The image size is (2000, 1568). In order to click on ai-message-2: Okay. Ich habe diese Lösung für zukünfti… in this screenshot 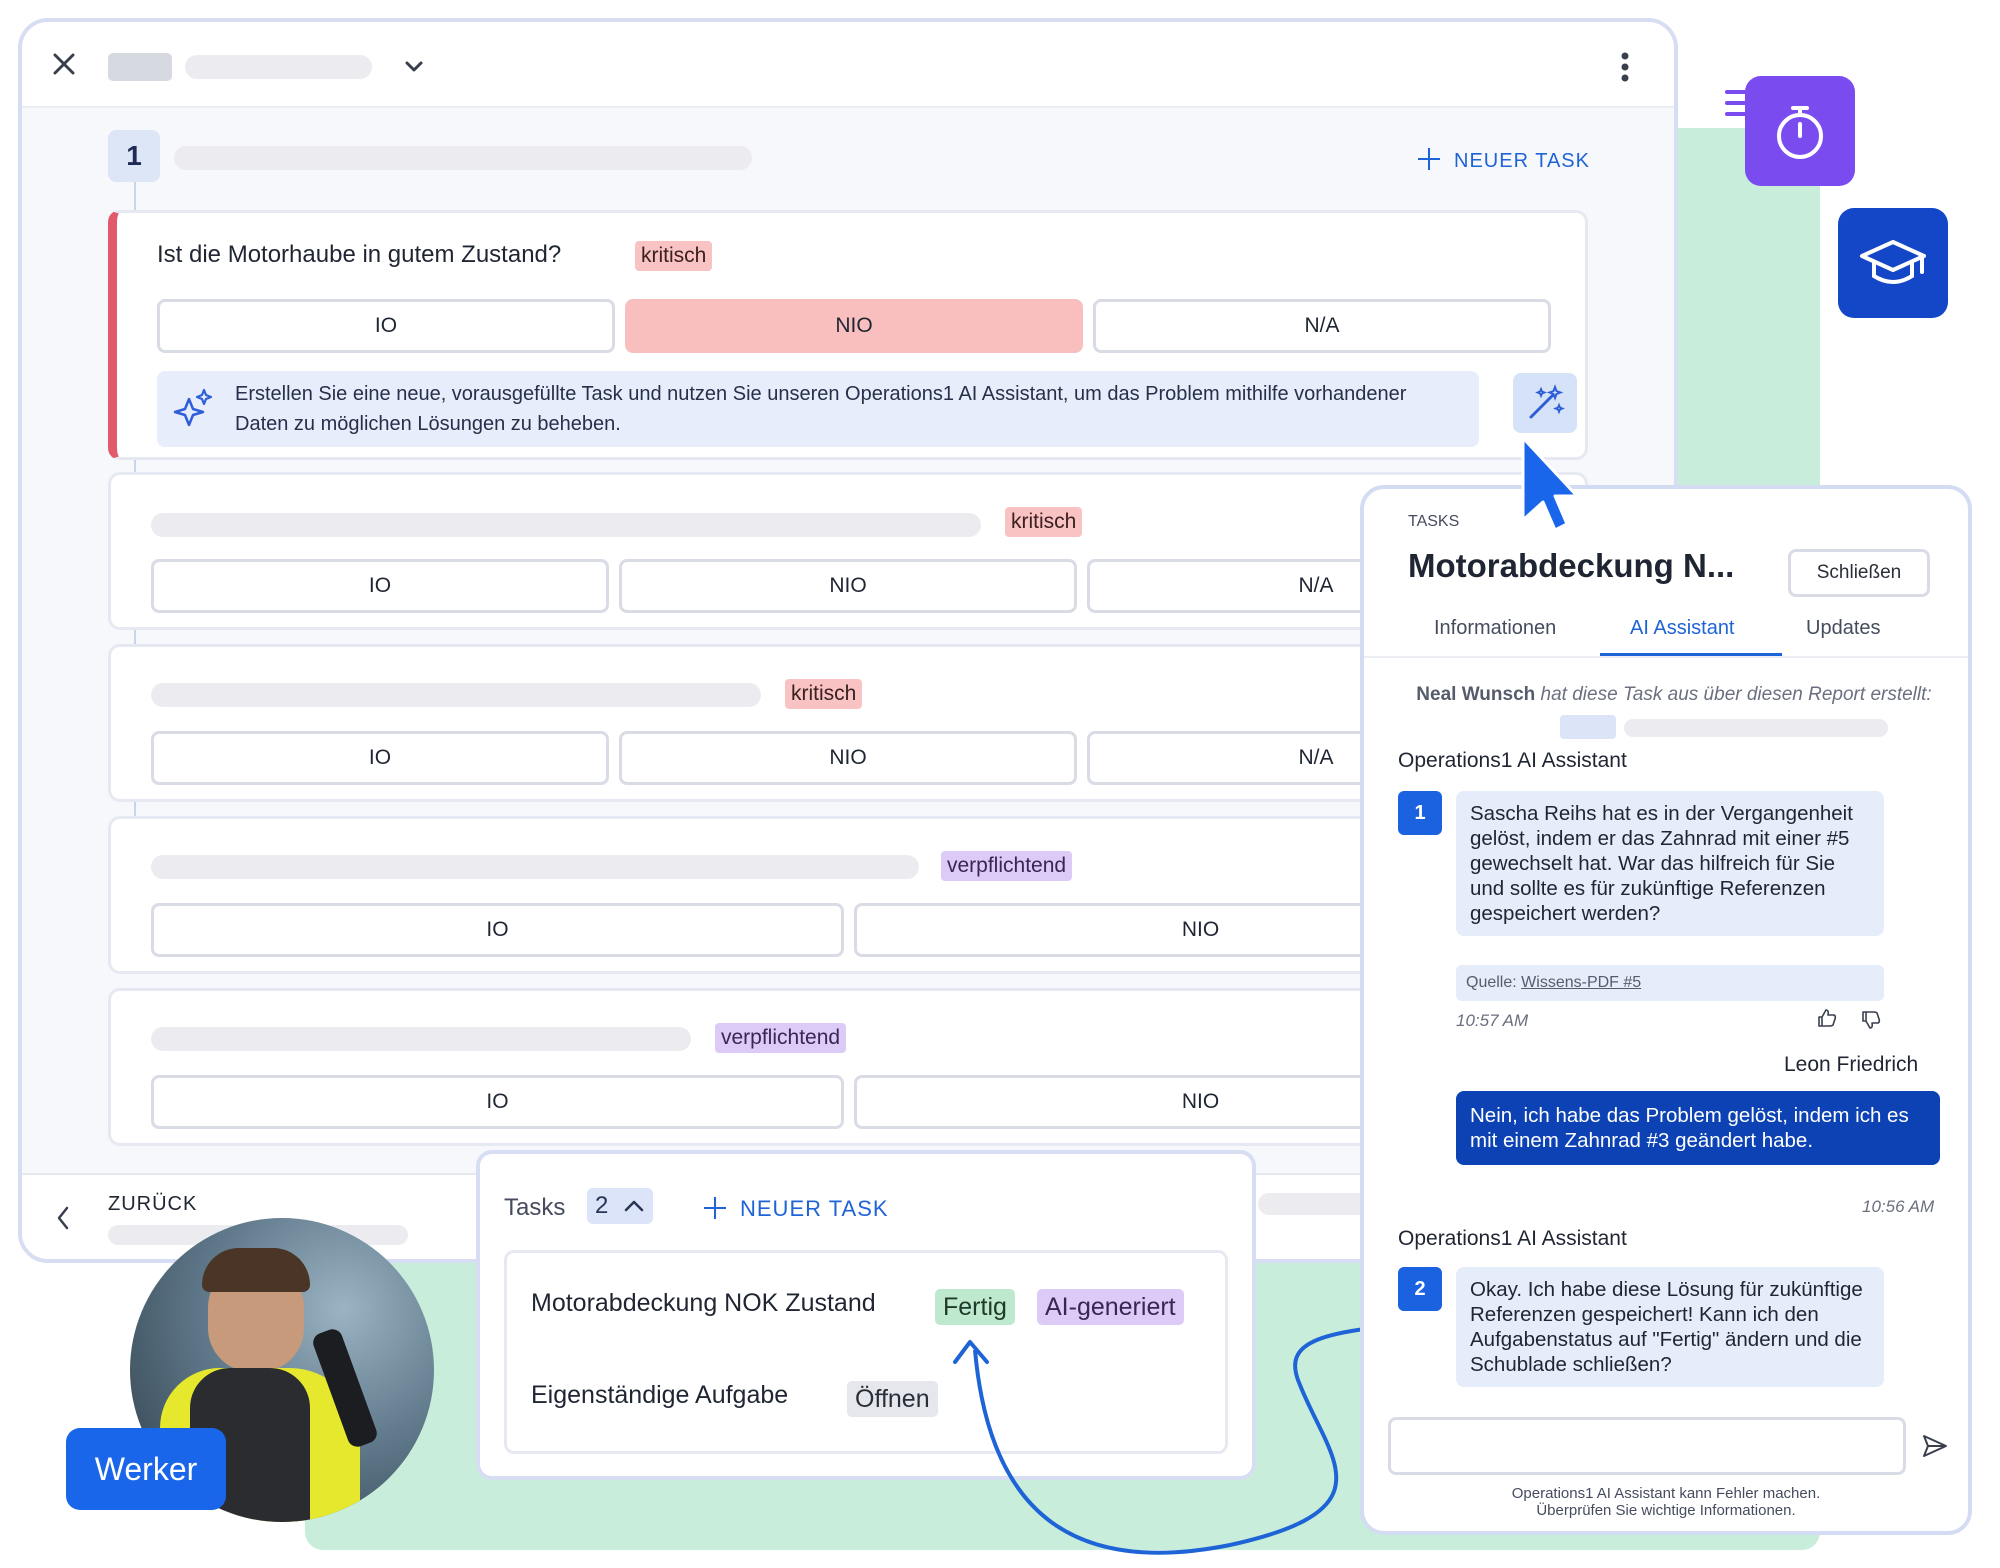, I will do `click(1670, 1327)`.